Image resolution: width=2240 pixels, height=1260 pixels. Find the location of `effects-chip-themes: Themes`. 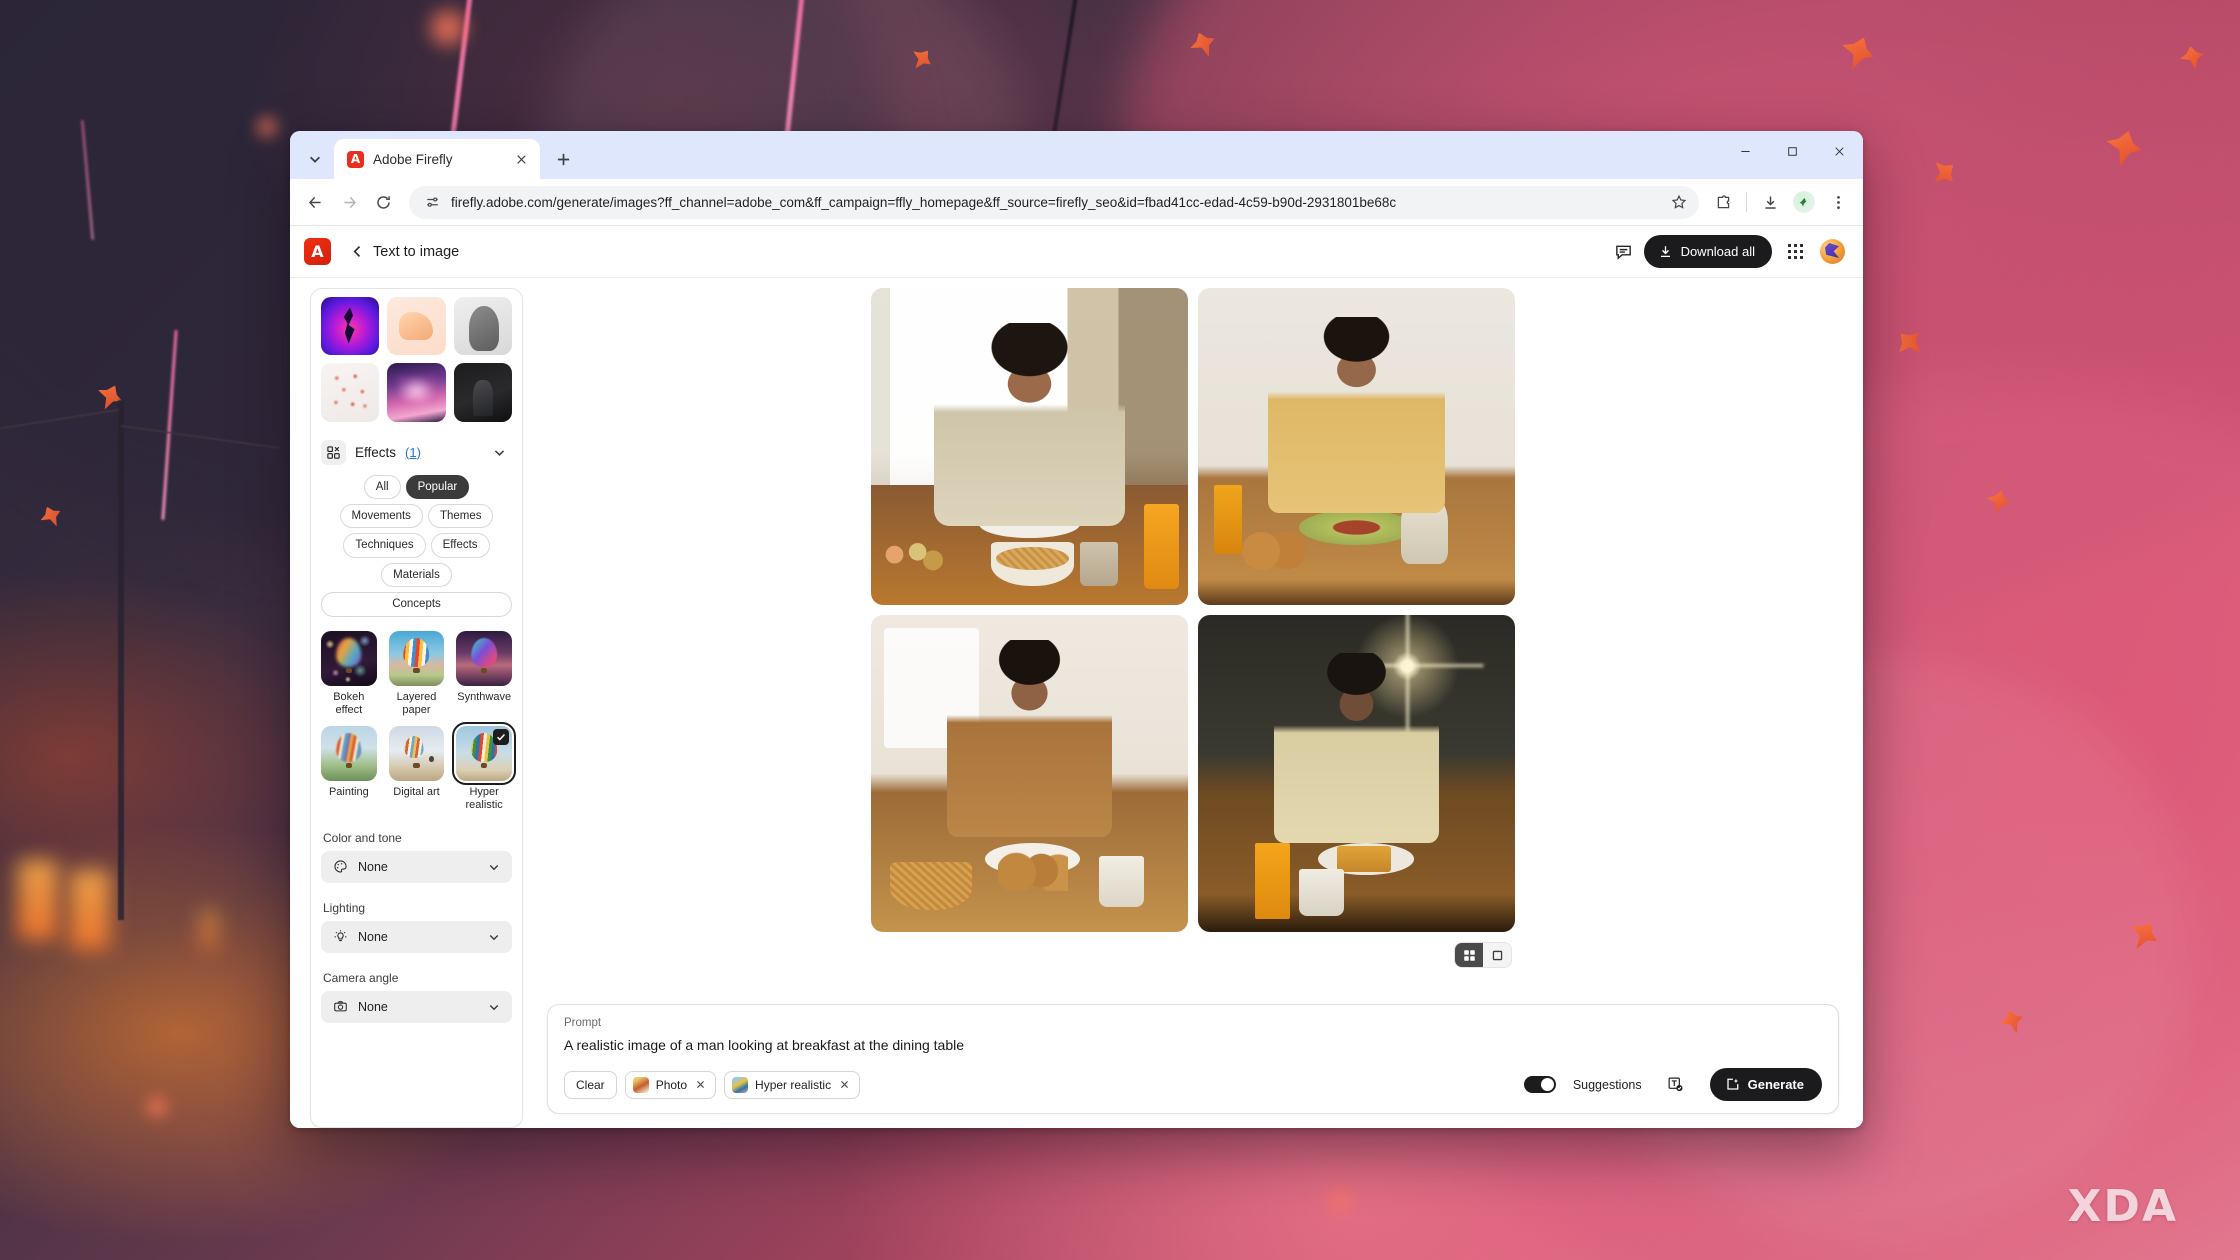

effects-chip-themes: Themes is located at coordinates (460, 516).